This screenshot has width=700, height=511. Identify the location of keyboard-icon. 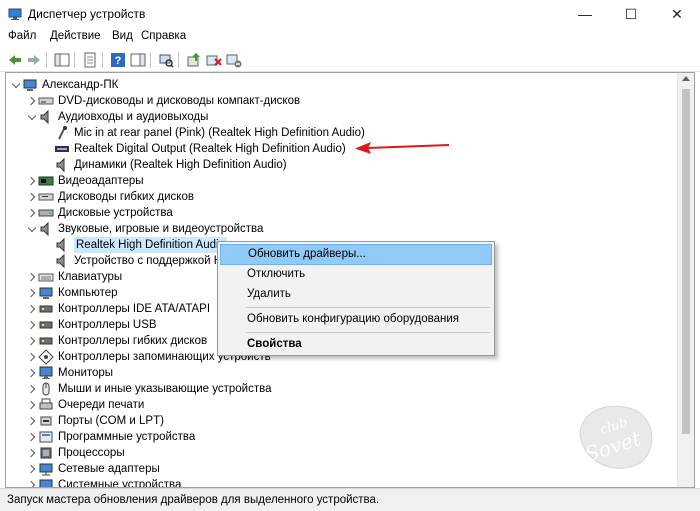
(46, 277).